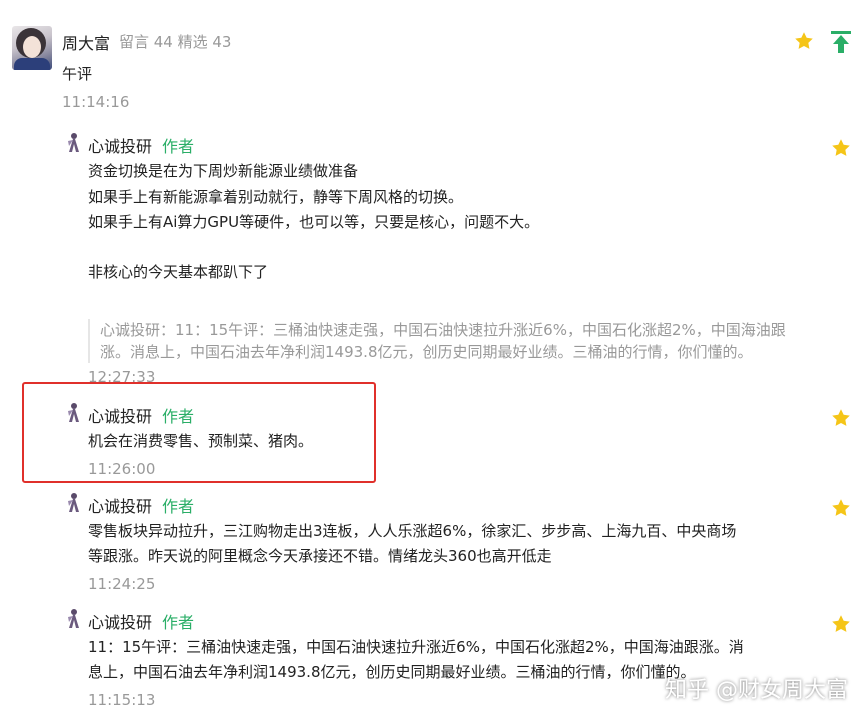 The image size is (868, 720). Describe the element at coordinates (77, 74) in the screenshot. I see `comment-text: 午评` at that location.